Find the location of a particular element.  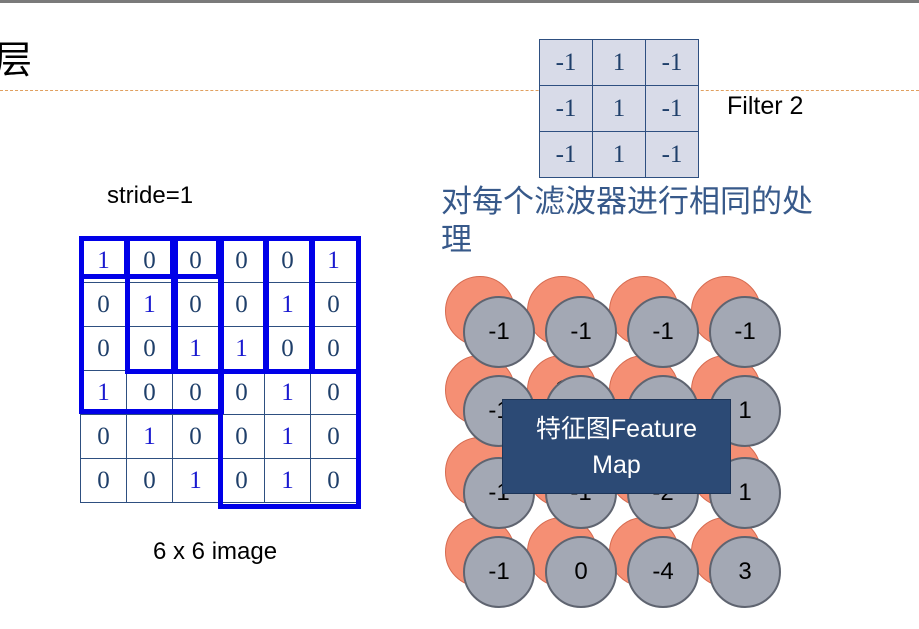

image-label: 6 x 6 image is located at coordinates (215, 551).